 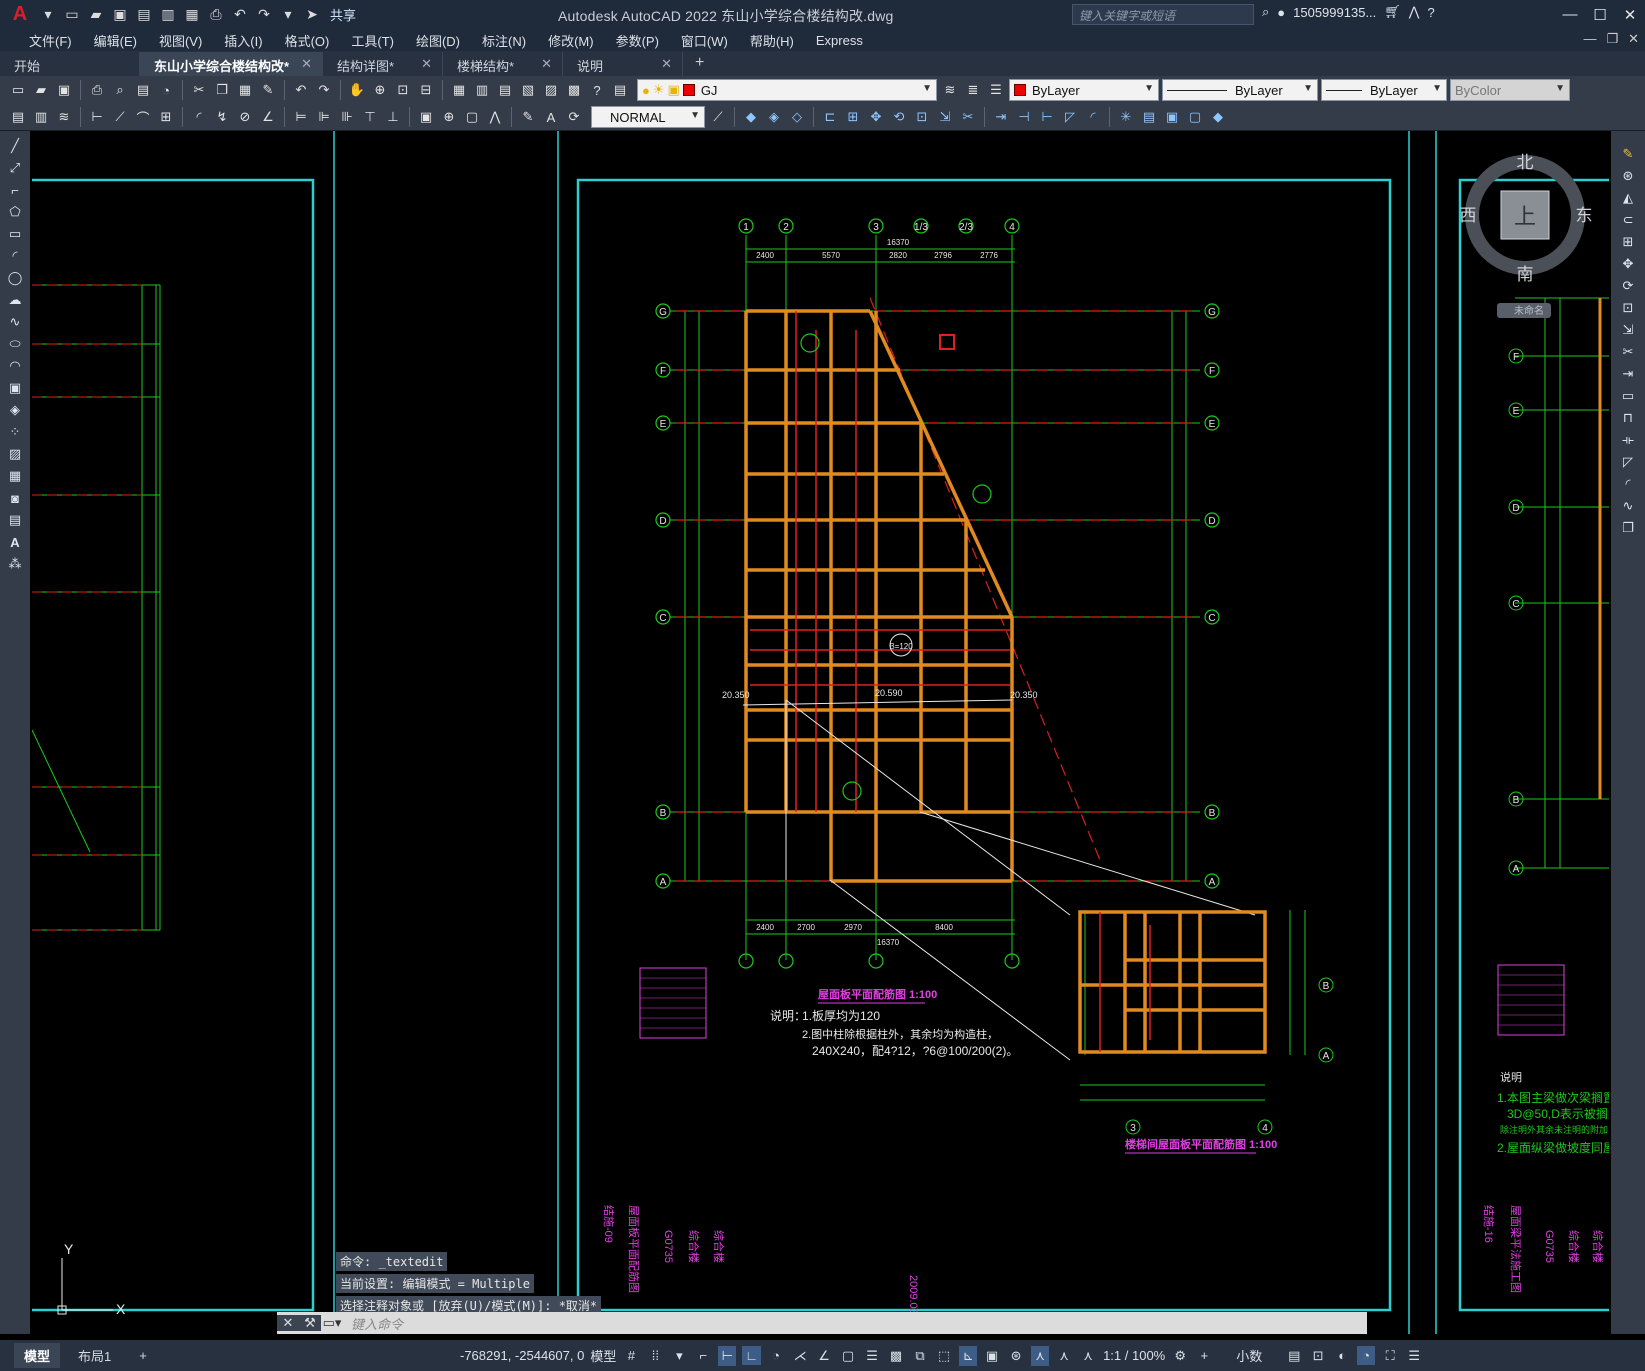 What do you see at coordinates (15, 564) in the screenshot?
I see `add-selected-icon: ⁂` at bounding box center [15, 564].